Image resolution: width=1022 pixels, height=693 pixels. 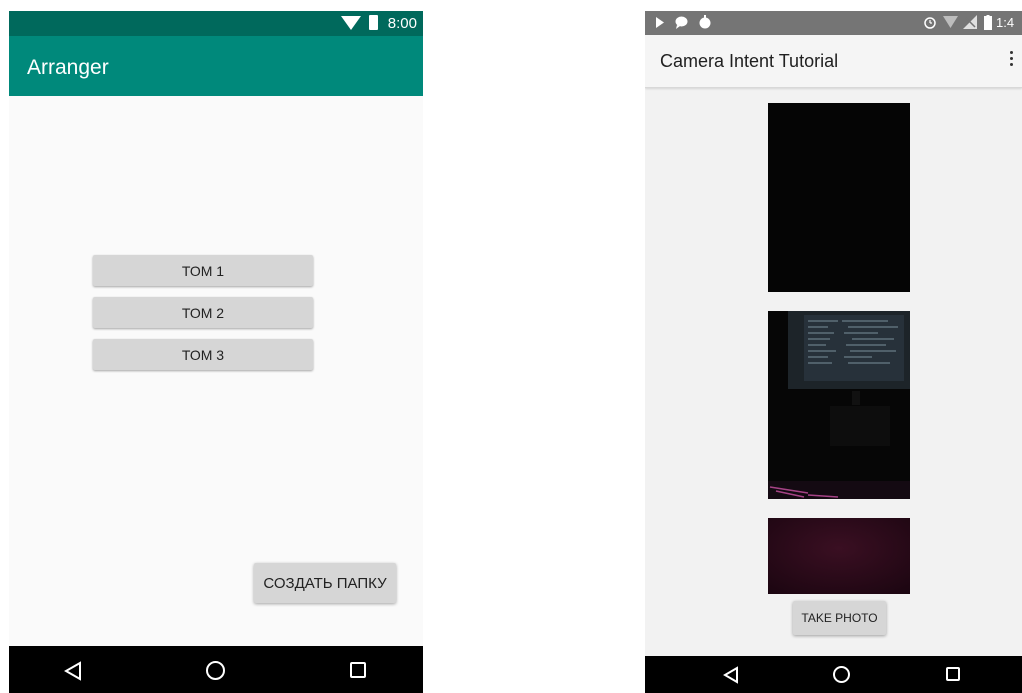 What do you see at coordinates (970, 22) in the screenshot?
I see `no-signal-icon` at bounding box center [970, 22].